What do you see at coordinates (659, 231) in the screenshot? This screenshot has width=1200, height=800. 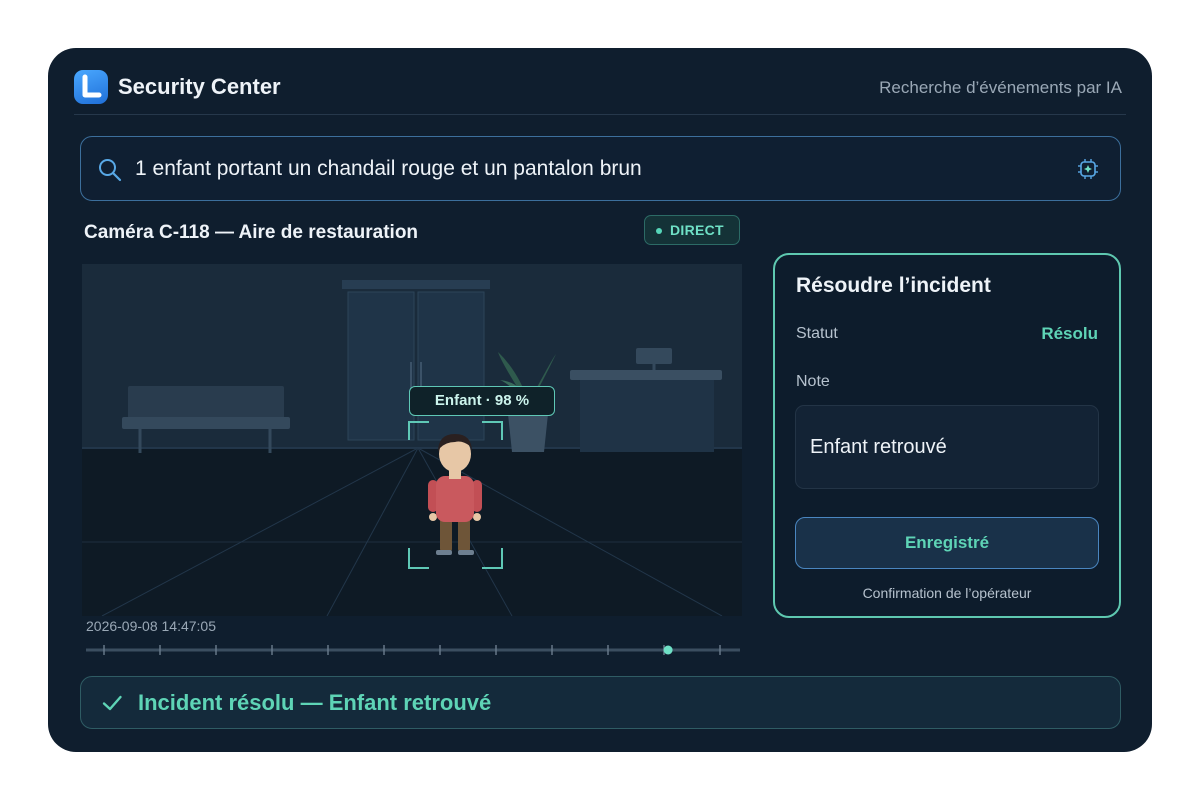 I see `live-dot-icon` at bounding box center [659, 231].